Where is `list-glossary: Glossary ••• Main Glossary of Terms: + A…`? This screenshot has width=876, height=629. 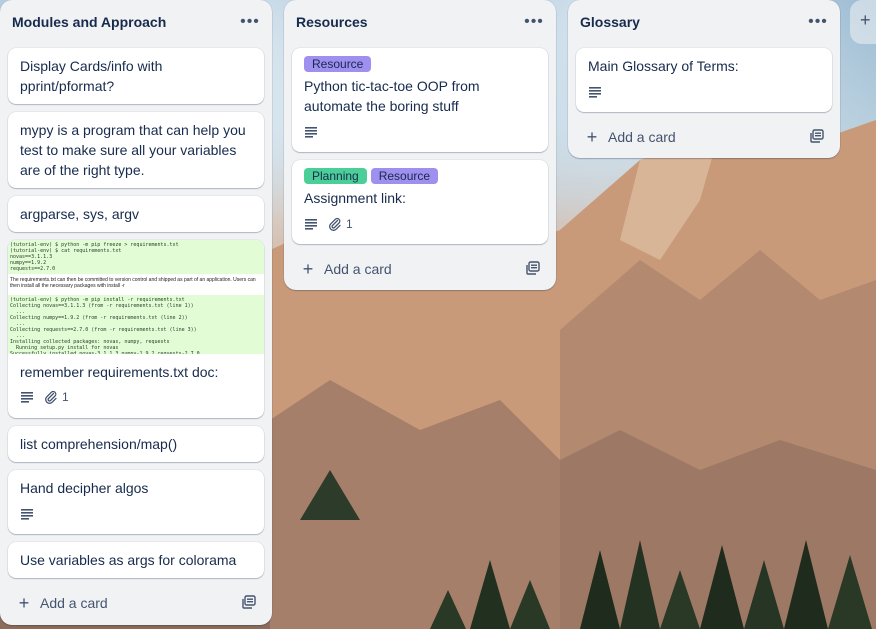
list-glossary: Glossary ••• Main Glossary of Terms: + A… is located at coordinates (704, 79).